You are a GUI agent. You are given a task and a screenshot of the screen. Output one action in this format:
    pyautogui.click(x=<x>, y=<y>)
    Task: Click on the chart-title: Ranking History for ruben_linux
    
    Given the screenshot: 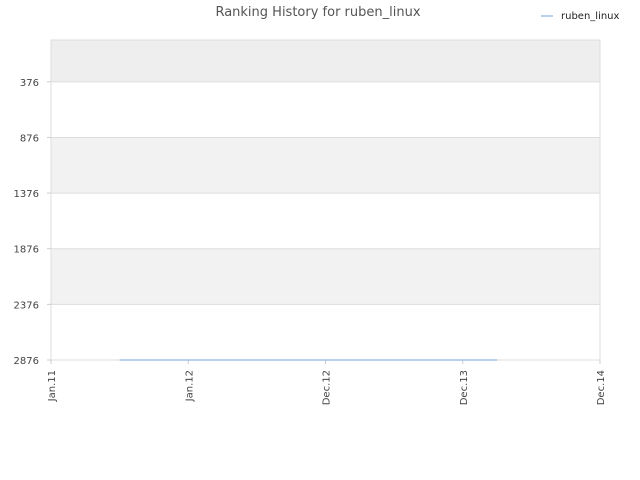 What is the action you would take?
    pyautogui.click(x=317, y=12)
    